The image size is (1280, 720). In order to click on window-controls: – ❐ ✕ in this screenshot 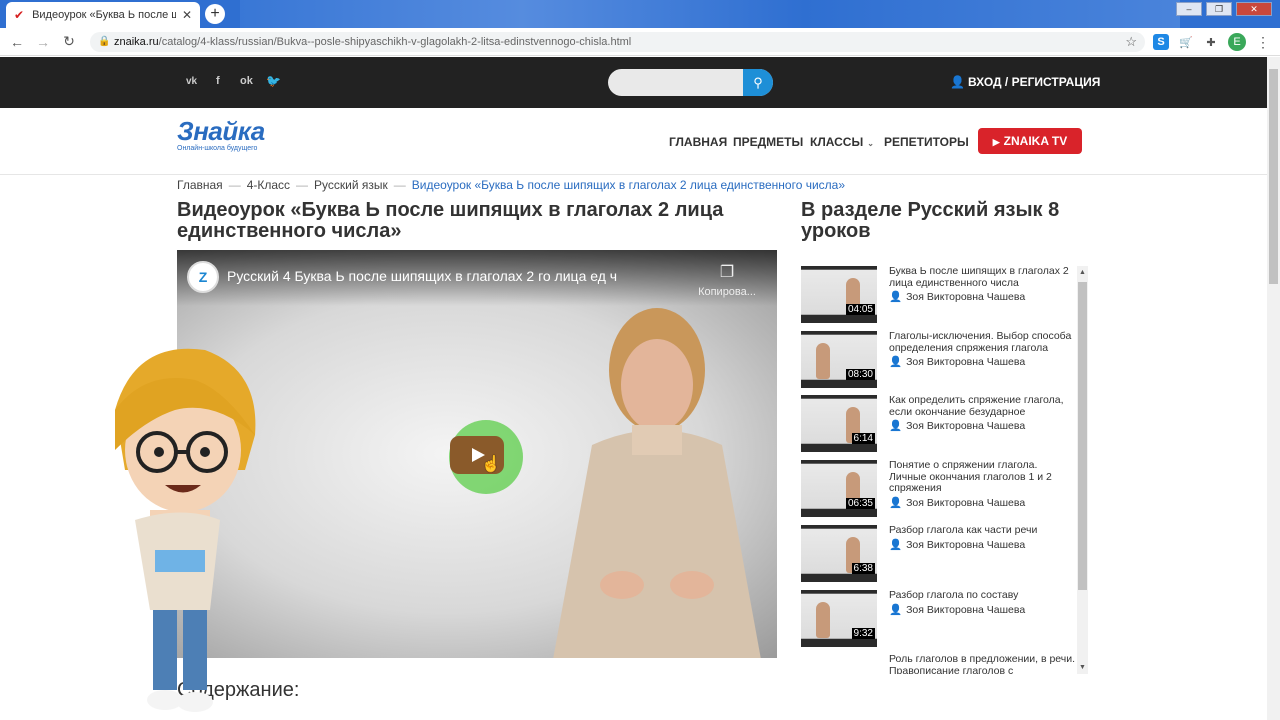, I will do `click(1224, 9)`.